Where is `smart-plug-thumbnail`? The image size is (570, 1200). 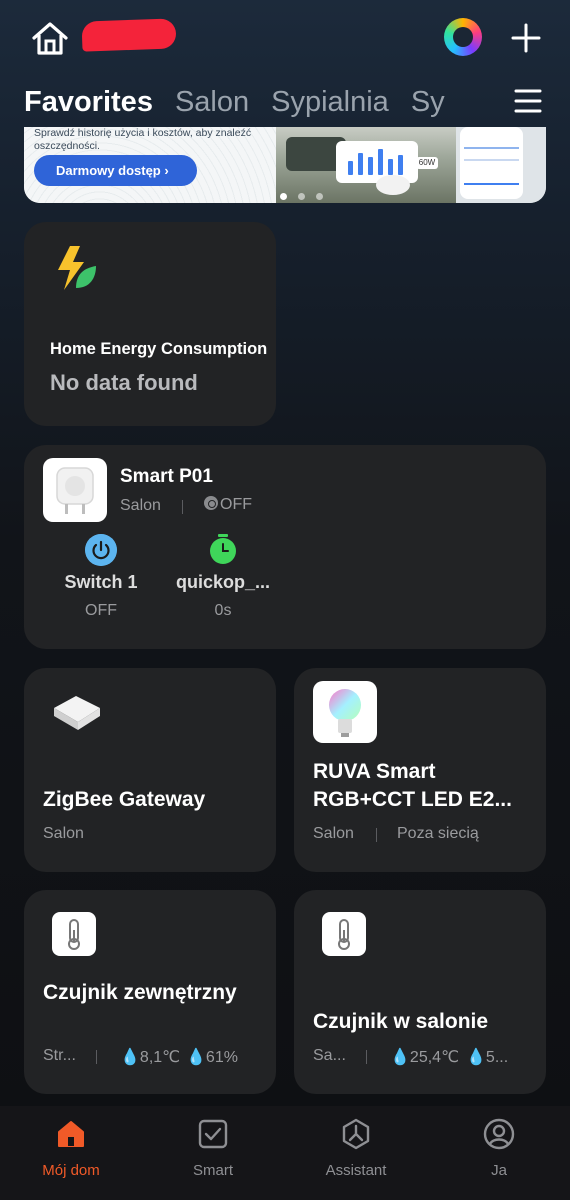
smart-plug-thumbnail is located at coordinates (75, 490).